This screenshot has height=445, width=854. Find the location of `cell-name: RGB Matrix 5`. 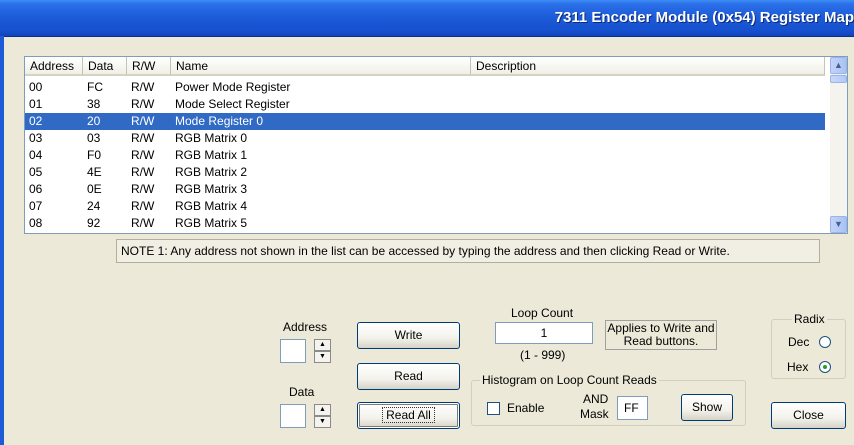

cell-name: RGB Matrix 5 is located at coordinates (211, 223).